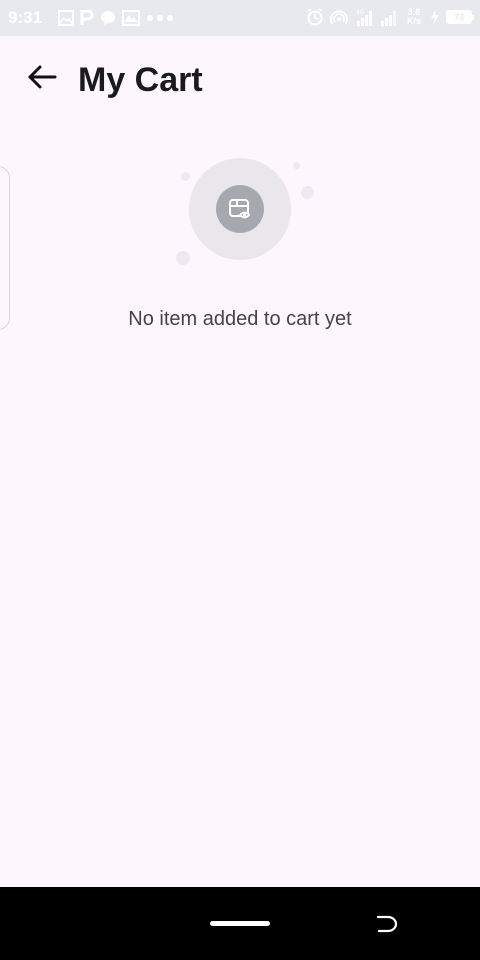 This screenshot has height=960, width=480. I want to click on battery-level: 73, so click(458, 17).